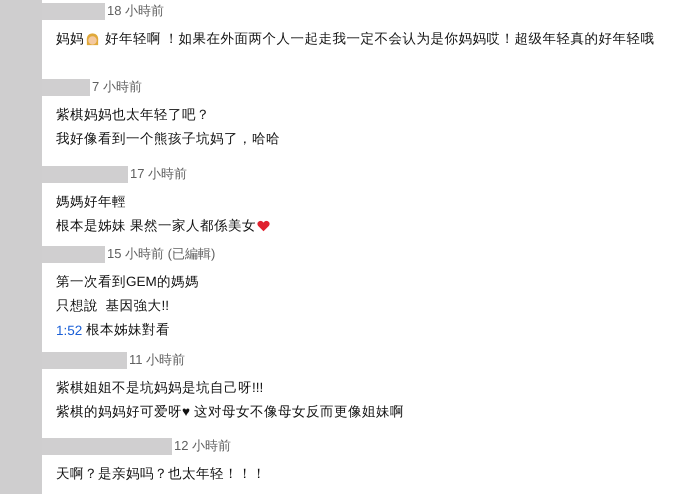 The width and height of the screenshot is (700, 494). Describe the element at coordinates (69, 330) in the screenshot. I see `timestamp-link: 1:52` at that location.